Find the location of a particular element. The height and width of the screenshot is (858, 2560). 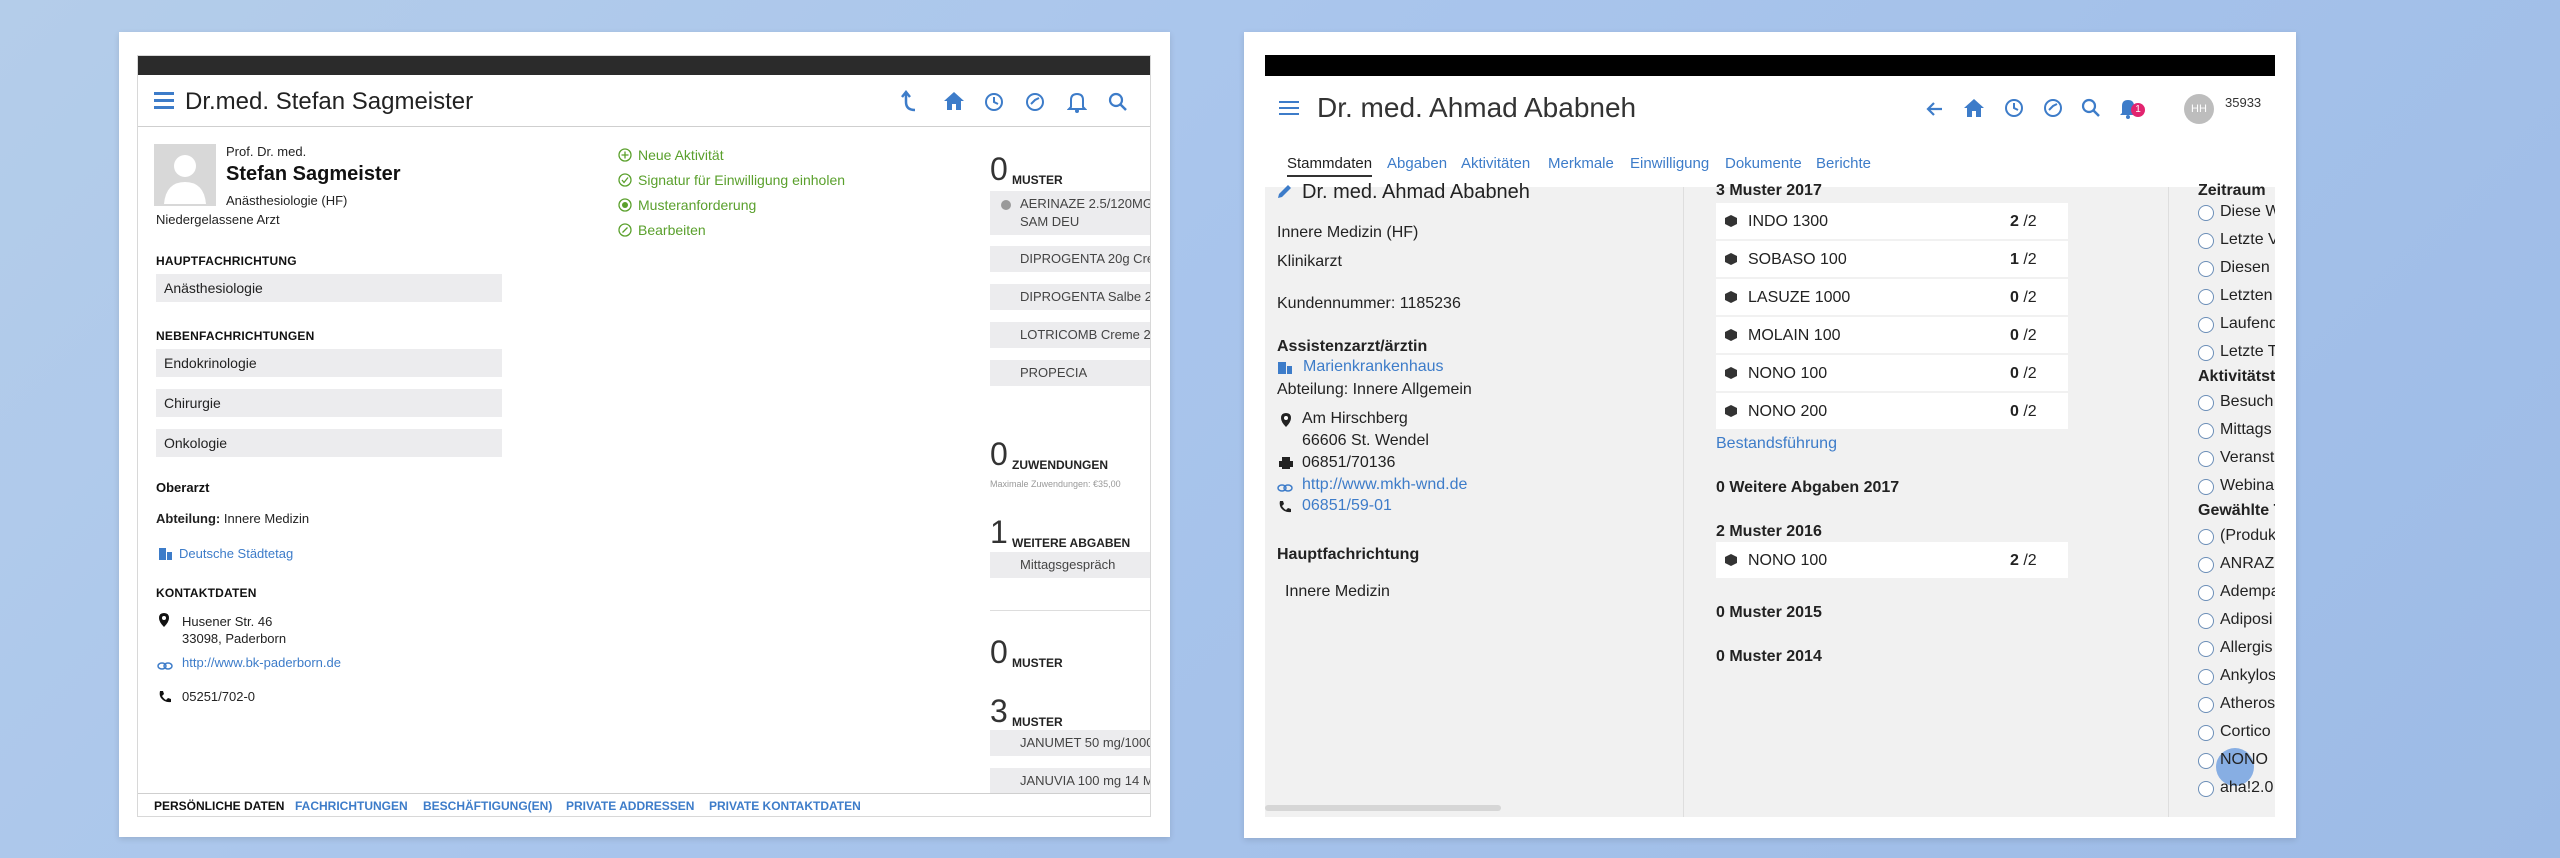

back-arrow-icon is located at coordinates (1935, 111).